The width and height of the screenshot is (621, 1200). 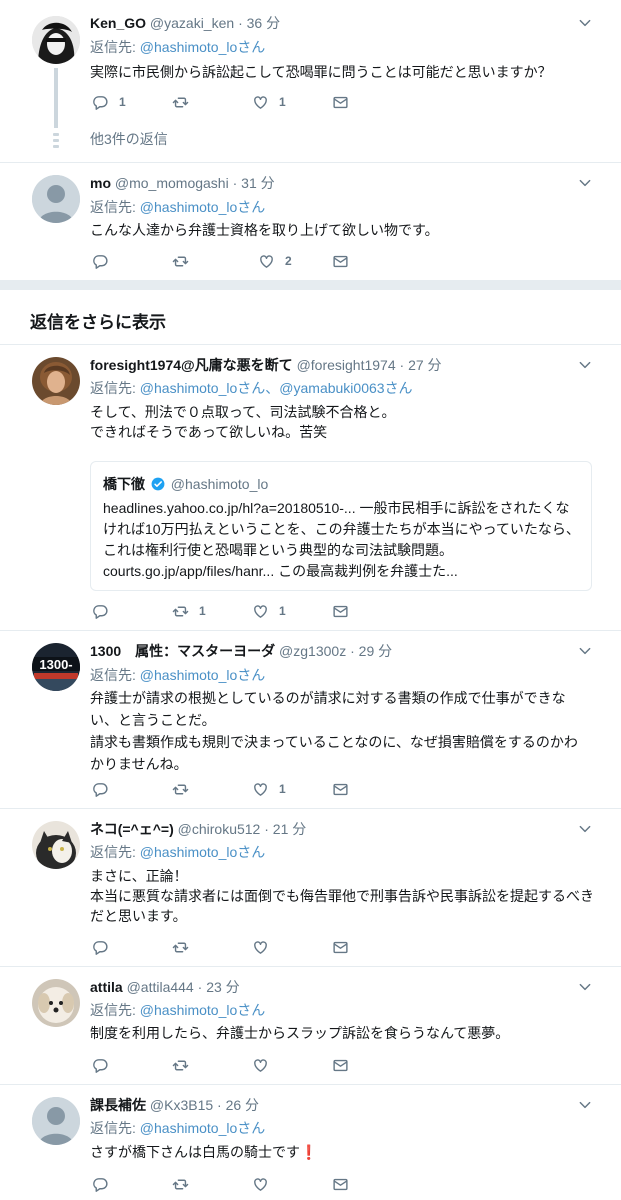 What do you see at coordinates (189, 611) in the screenshot?
I see `retweet-button: 1` at bounding box center [189, 611].